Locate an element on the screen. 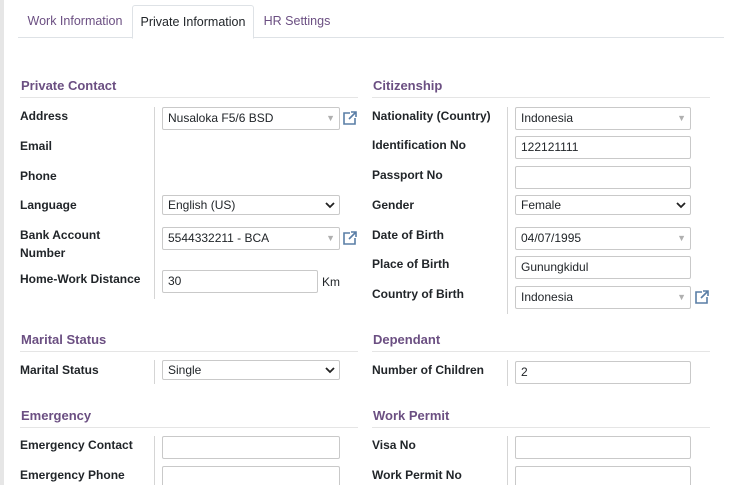 The width and height of the screenshot is (733, 485). email-label: Email is located at coordinates (36, 146).